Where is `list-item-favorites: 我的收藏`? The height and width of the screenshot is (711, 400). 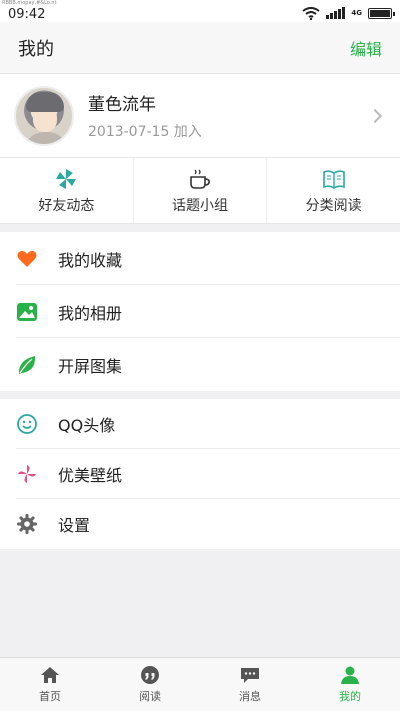
list-item-favorites: 我的收藏 is located at coordinates (200, 258).